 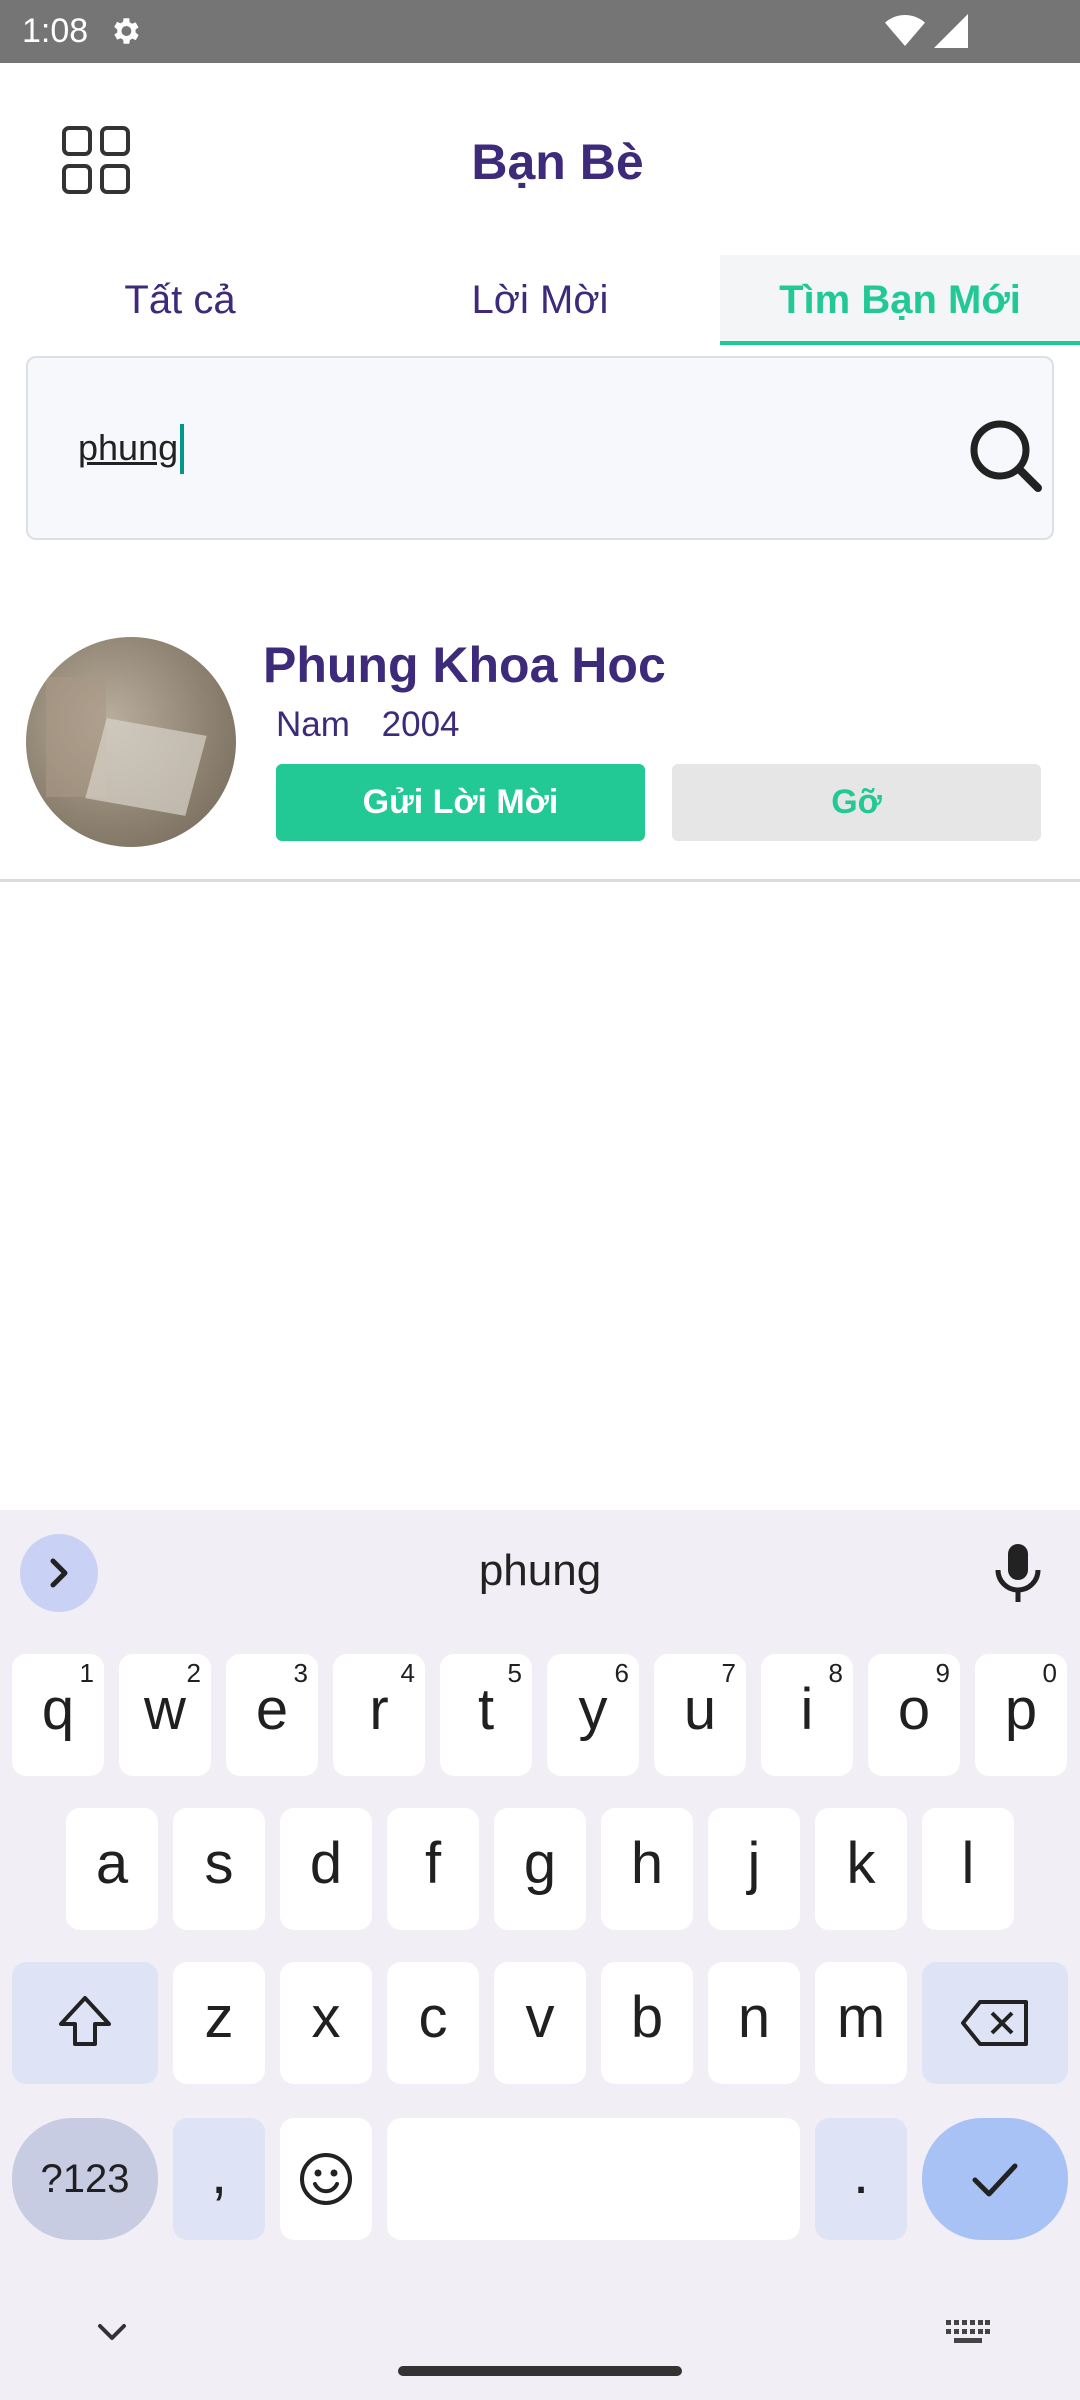 I want to click on user-name: Phung Khoa Hoc, so click(x=464, y=665).